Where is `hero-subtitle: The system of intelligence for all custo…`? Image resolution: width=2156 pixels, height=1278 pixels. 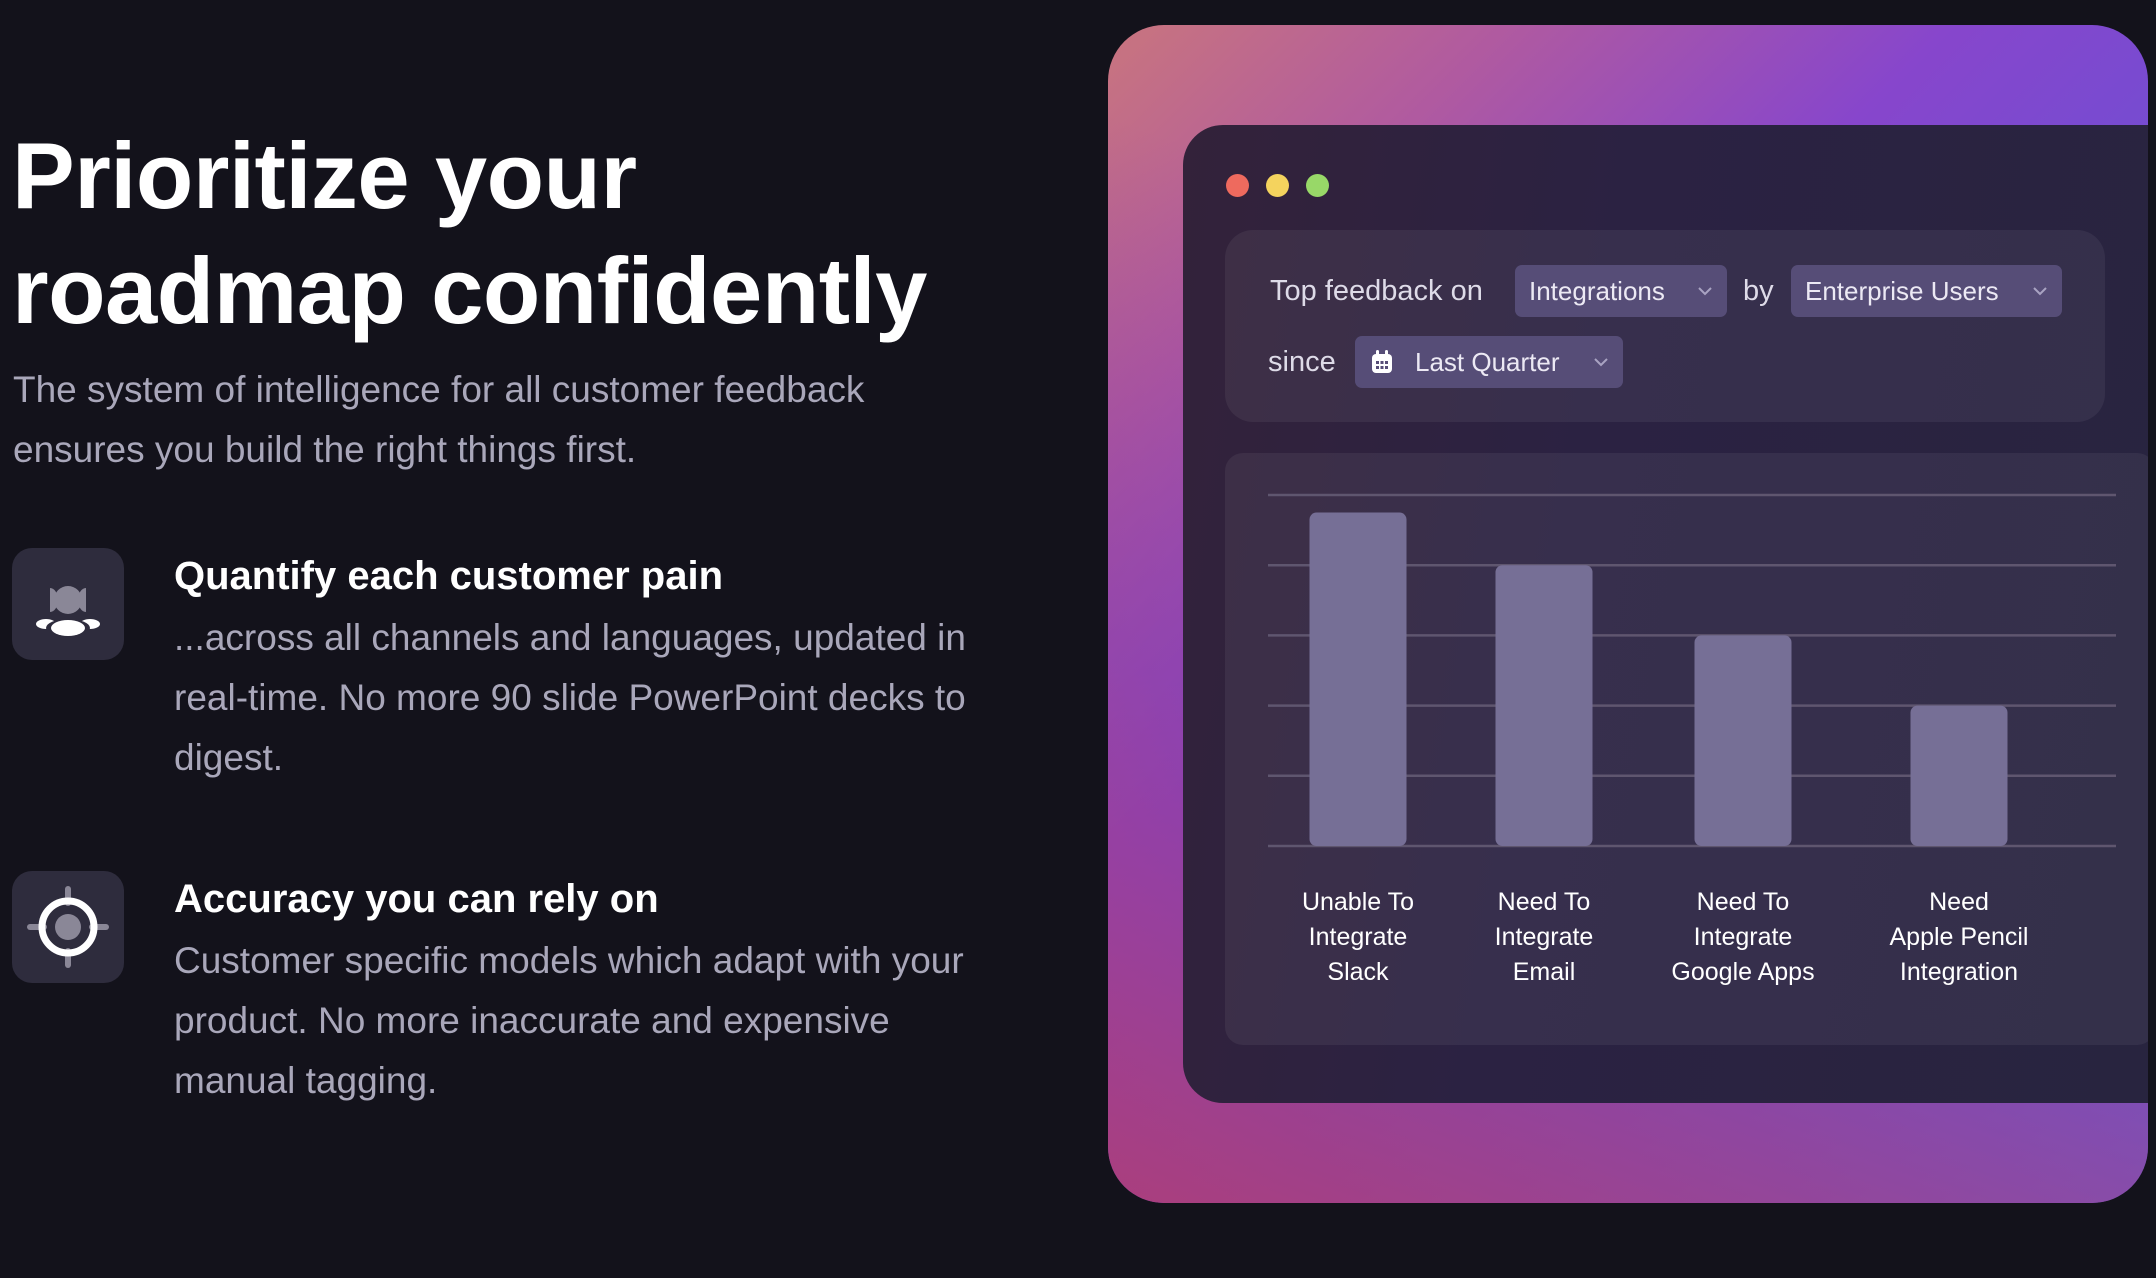 hero-subtitle: The system of intelligence for all custo… is located at coordinates (513, 420).